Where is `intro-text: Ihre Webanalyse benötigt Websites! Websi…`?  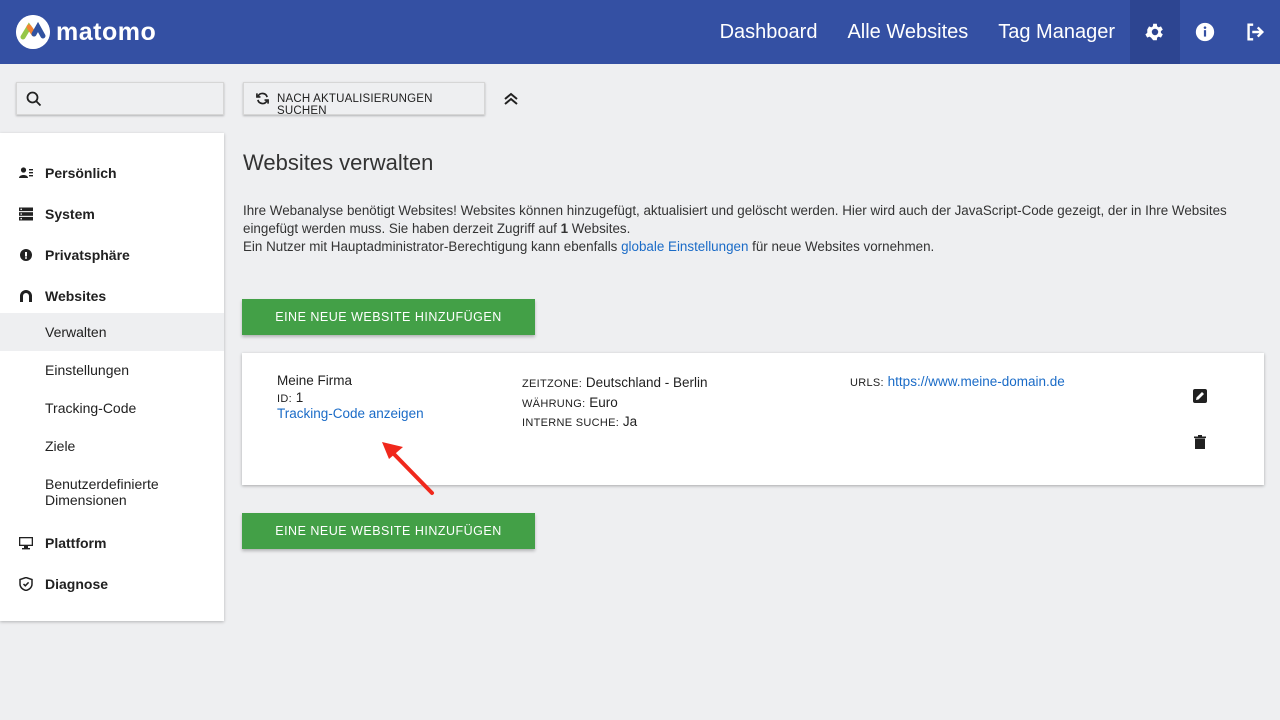
intro-text: Ihre Webanalyse benötigt Websites! Websi… is located at coordinates (748, 229).